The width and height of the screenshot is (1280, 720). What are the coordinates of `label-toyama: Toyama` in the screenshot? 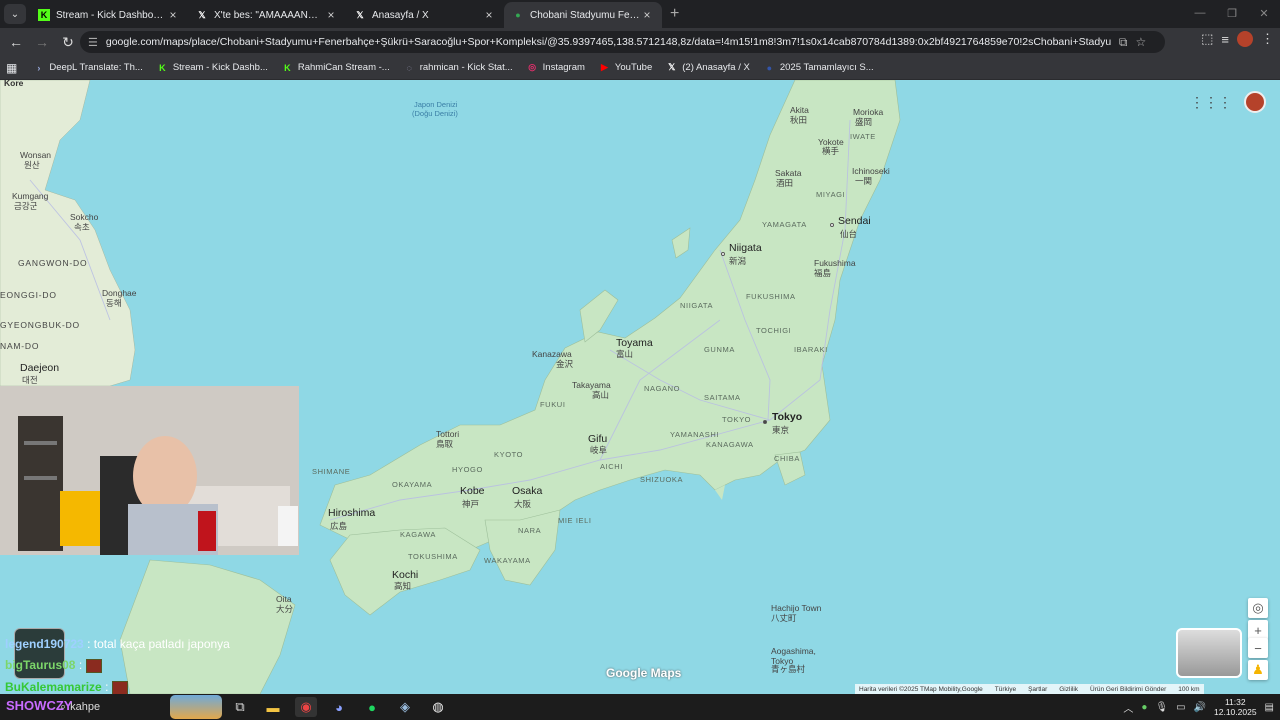 It's located at (634, 343).